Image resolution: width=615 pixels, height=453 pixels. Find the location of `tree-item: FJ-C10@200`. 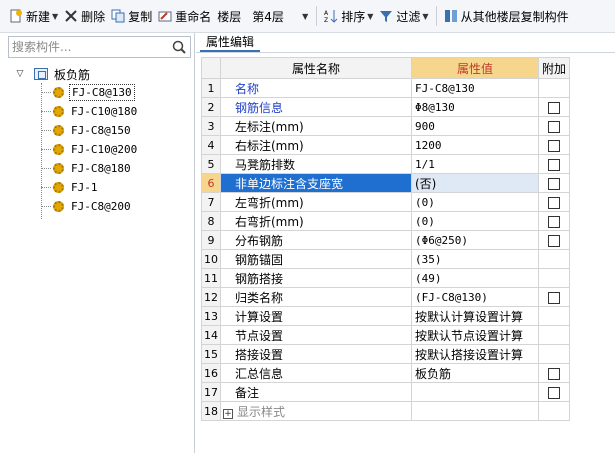

tree-item: FJ-C10@200 is located at coordinates (90, 149).